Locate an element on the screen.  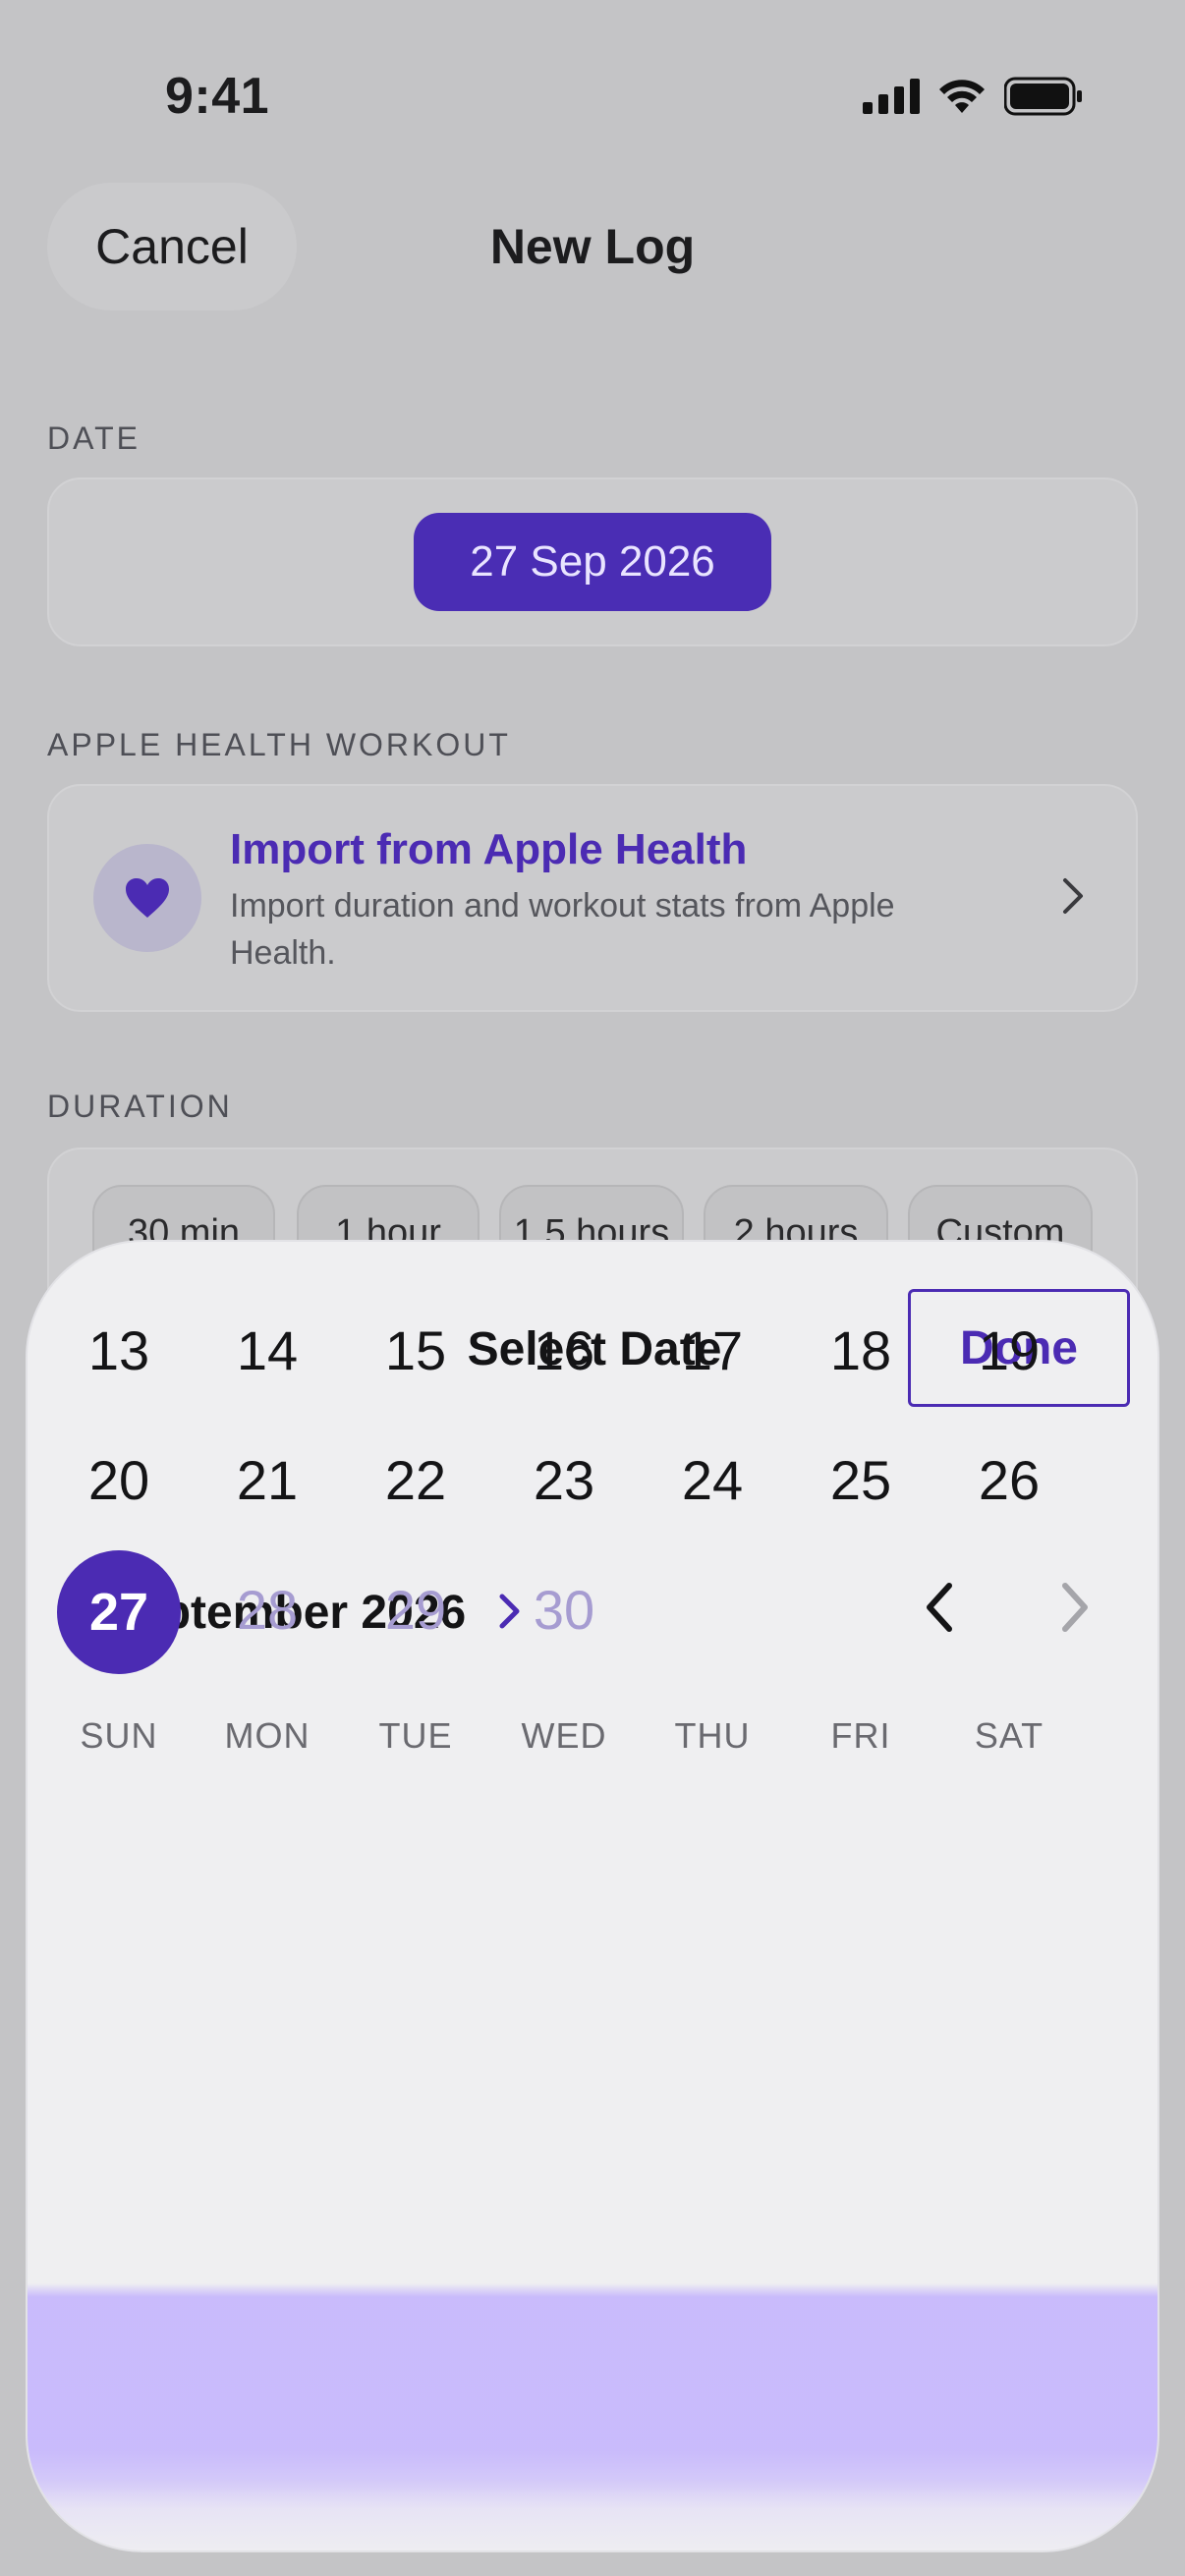
calendar-day: 18 is located at coordinates (861, 1350).